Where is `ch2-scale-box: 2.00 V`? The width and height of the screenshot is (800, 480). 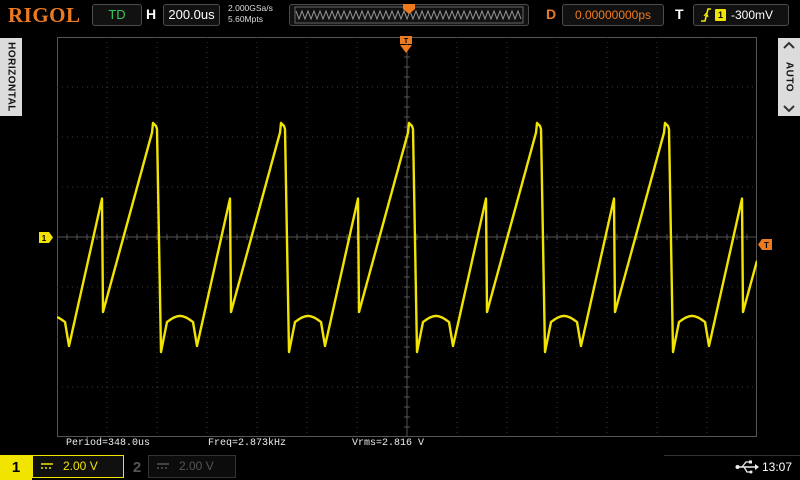 ch2-scale-box: 2.00 V is located at coordinates (192, 466).